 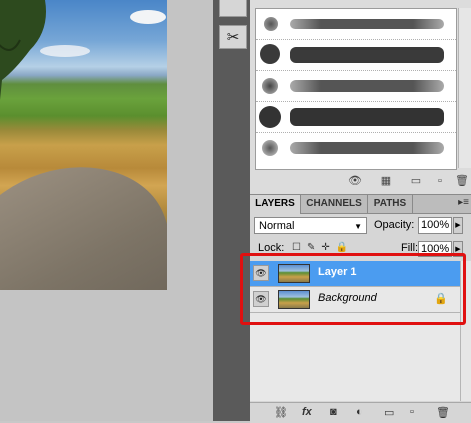 I want to click on layer-list-scrollbar, so click(x=465, y=331).